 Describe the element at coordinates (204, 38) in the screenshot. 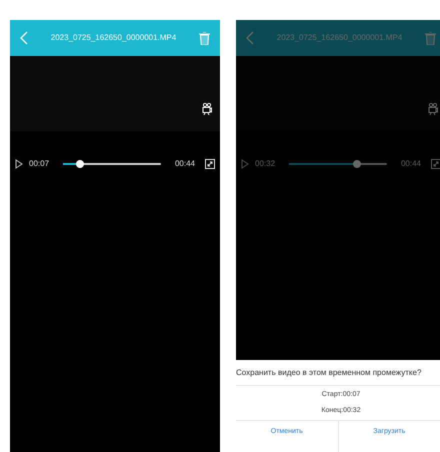

I see `trash-icon` at that location.